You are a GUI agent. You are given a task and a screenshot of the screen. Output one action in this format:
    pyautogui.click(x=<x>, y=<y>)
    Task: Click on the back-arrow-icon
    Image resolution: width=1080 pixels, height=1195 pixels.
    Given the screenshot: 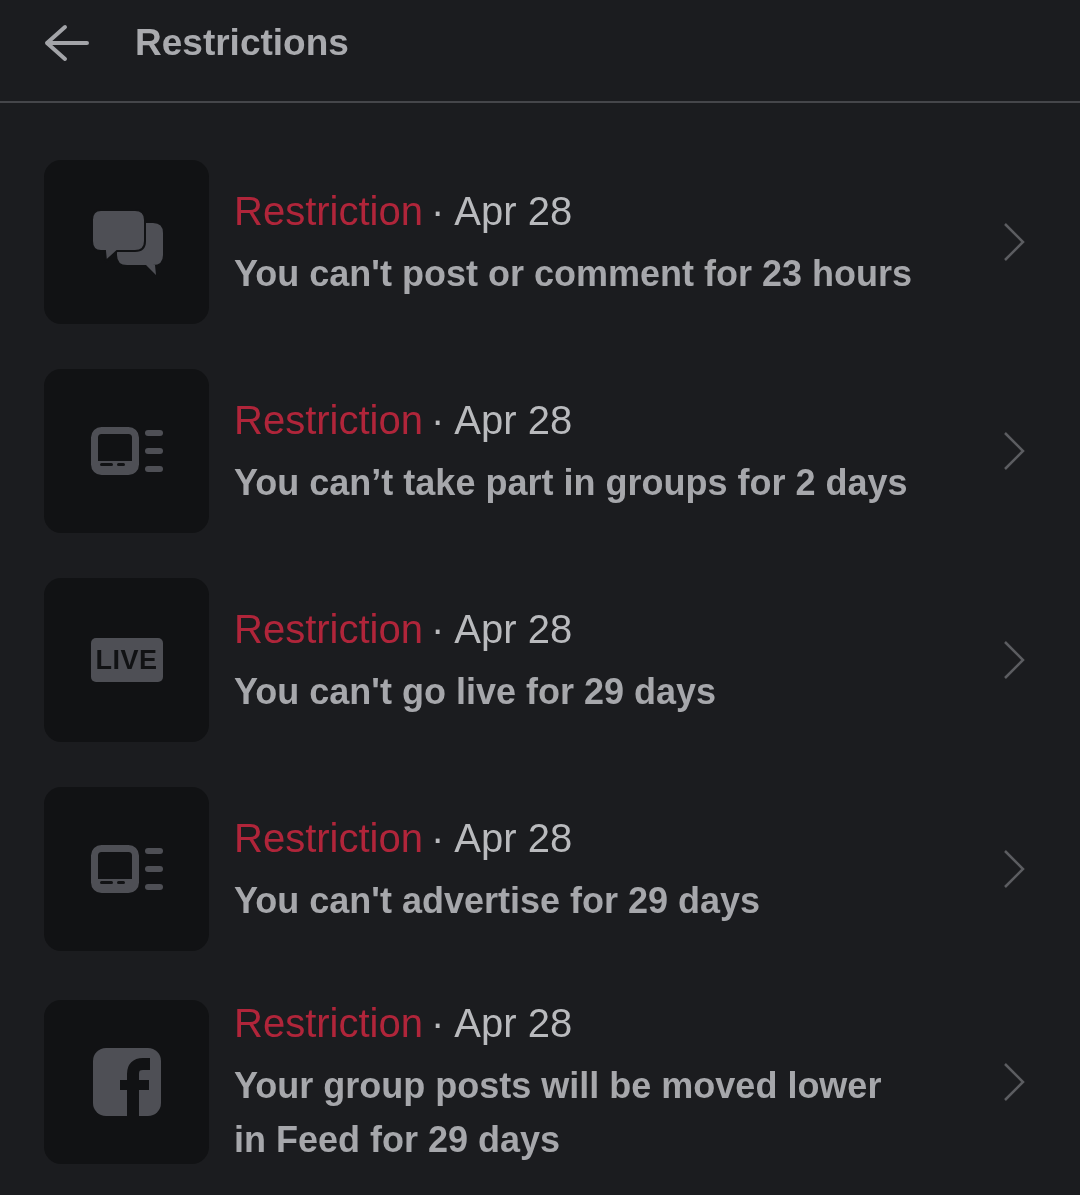 What is the action you would take?
    pyautogui.click(x=66, y=42)
    